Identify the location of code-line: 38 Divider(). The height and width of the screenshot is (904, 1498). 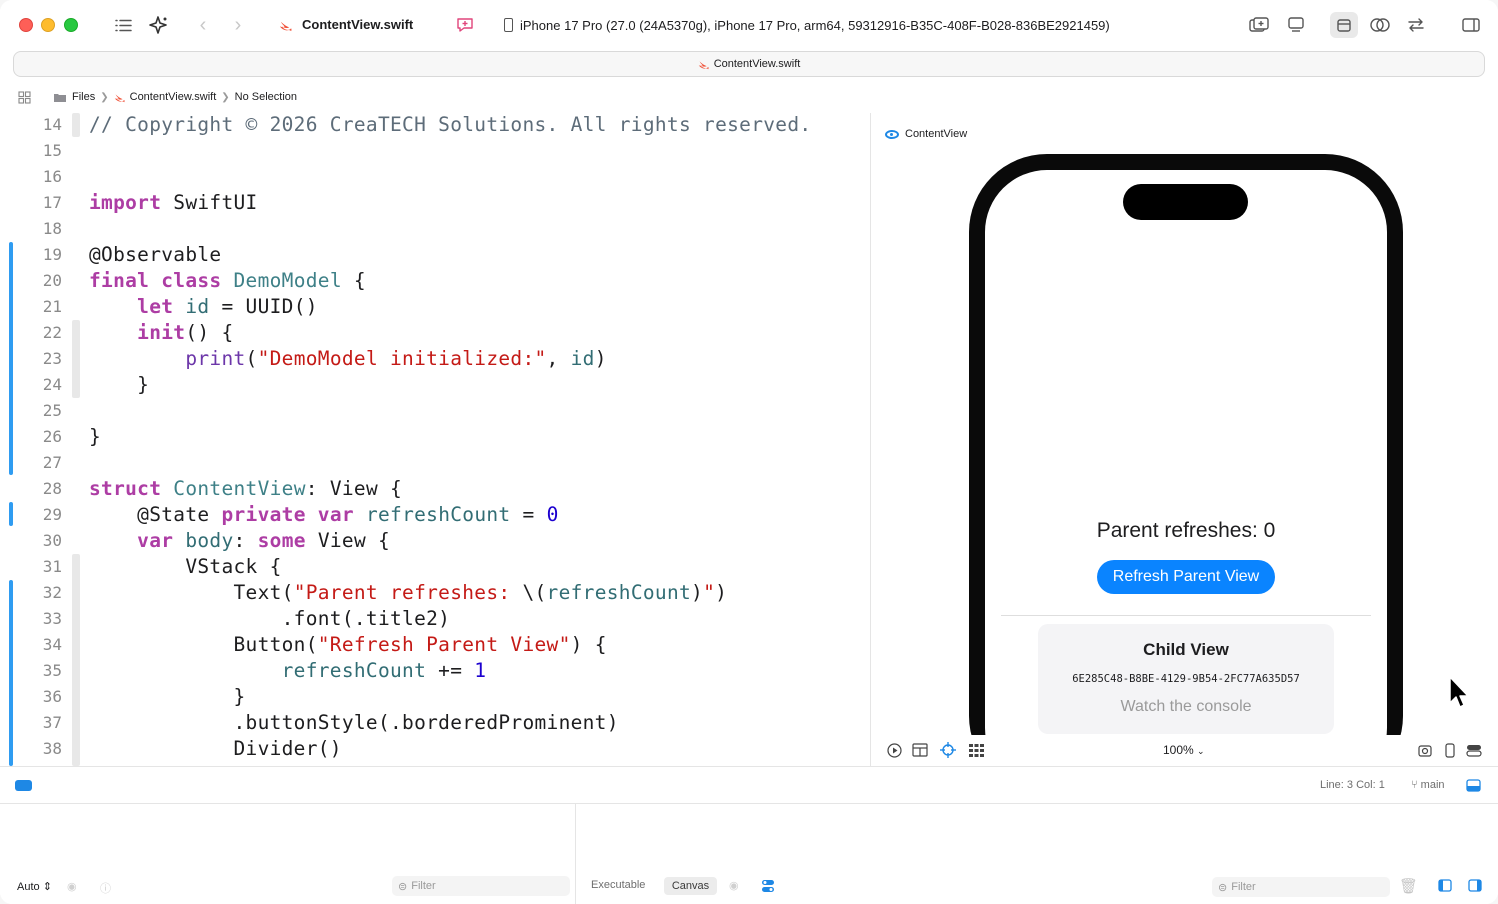
(434, 750).